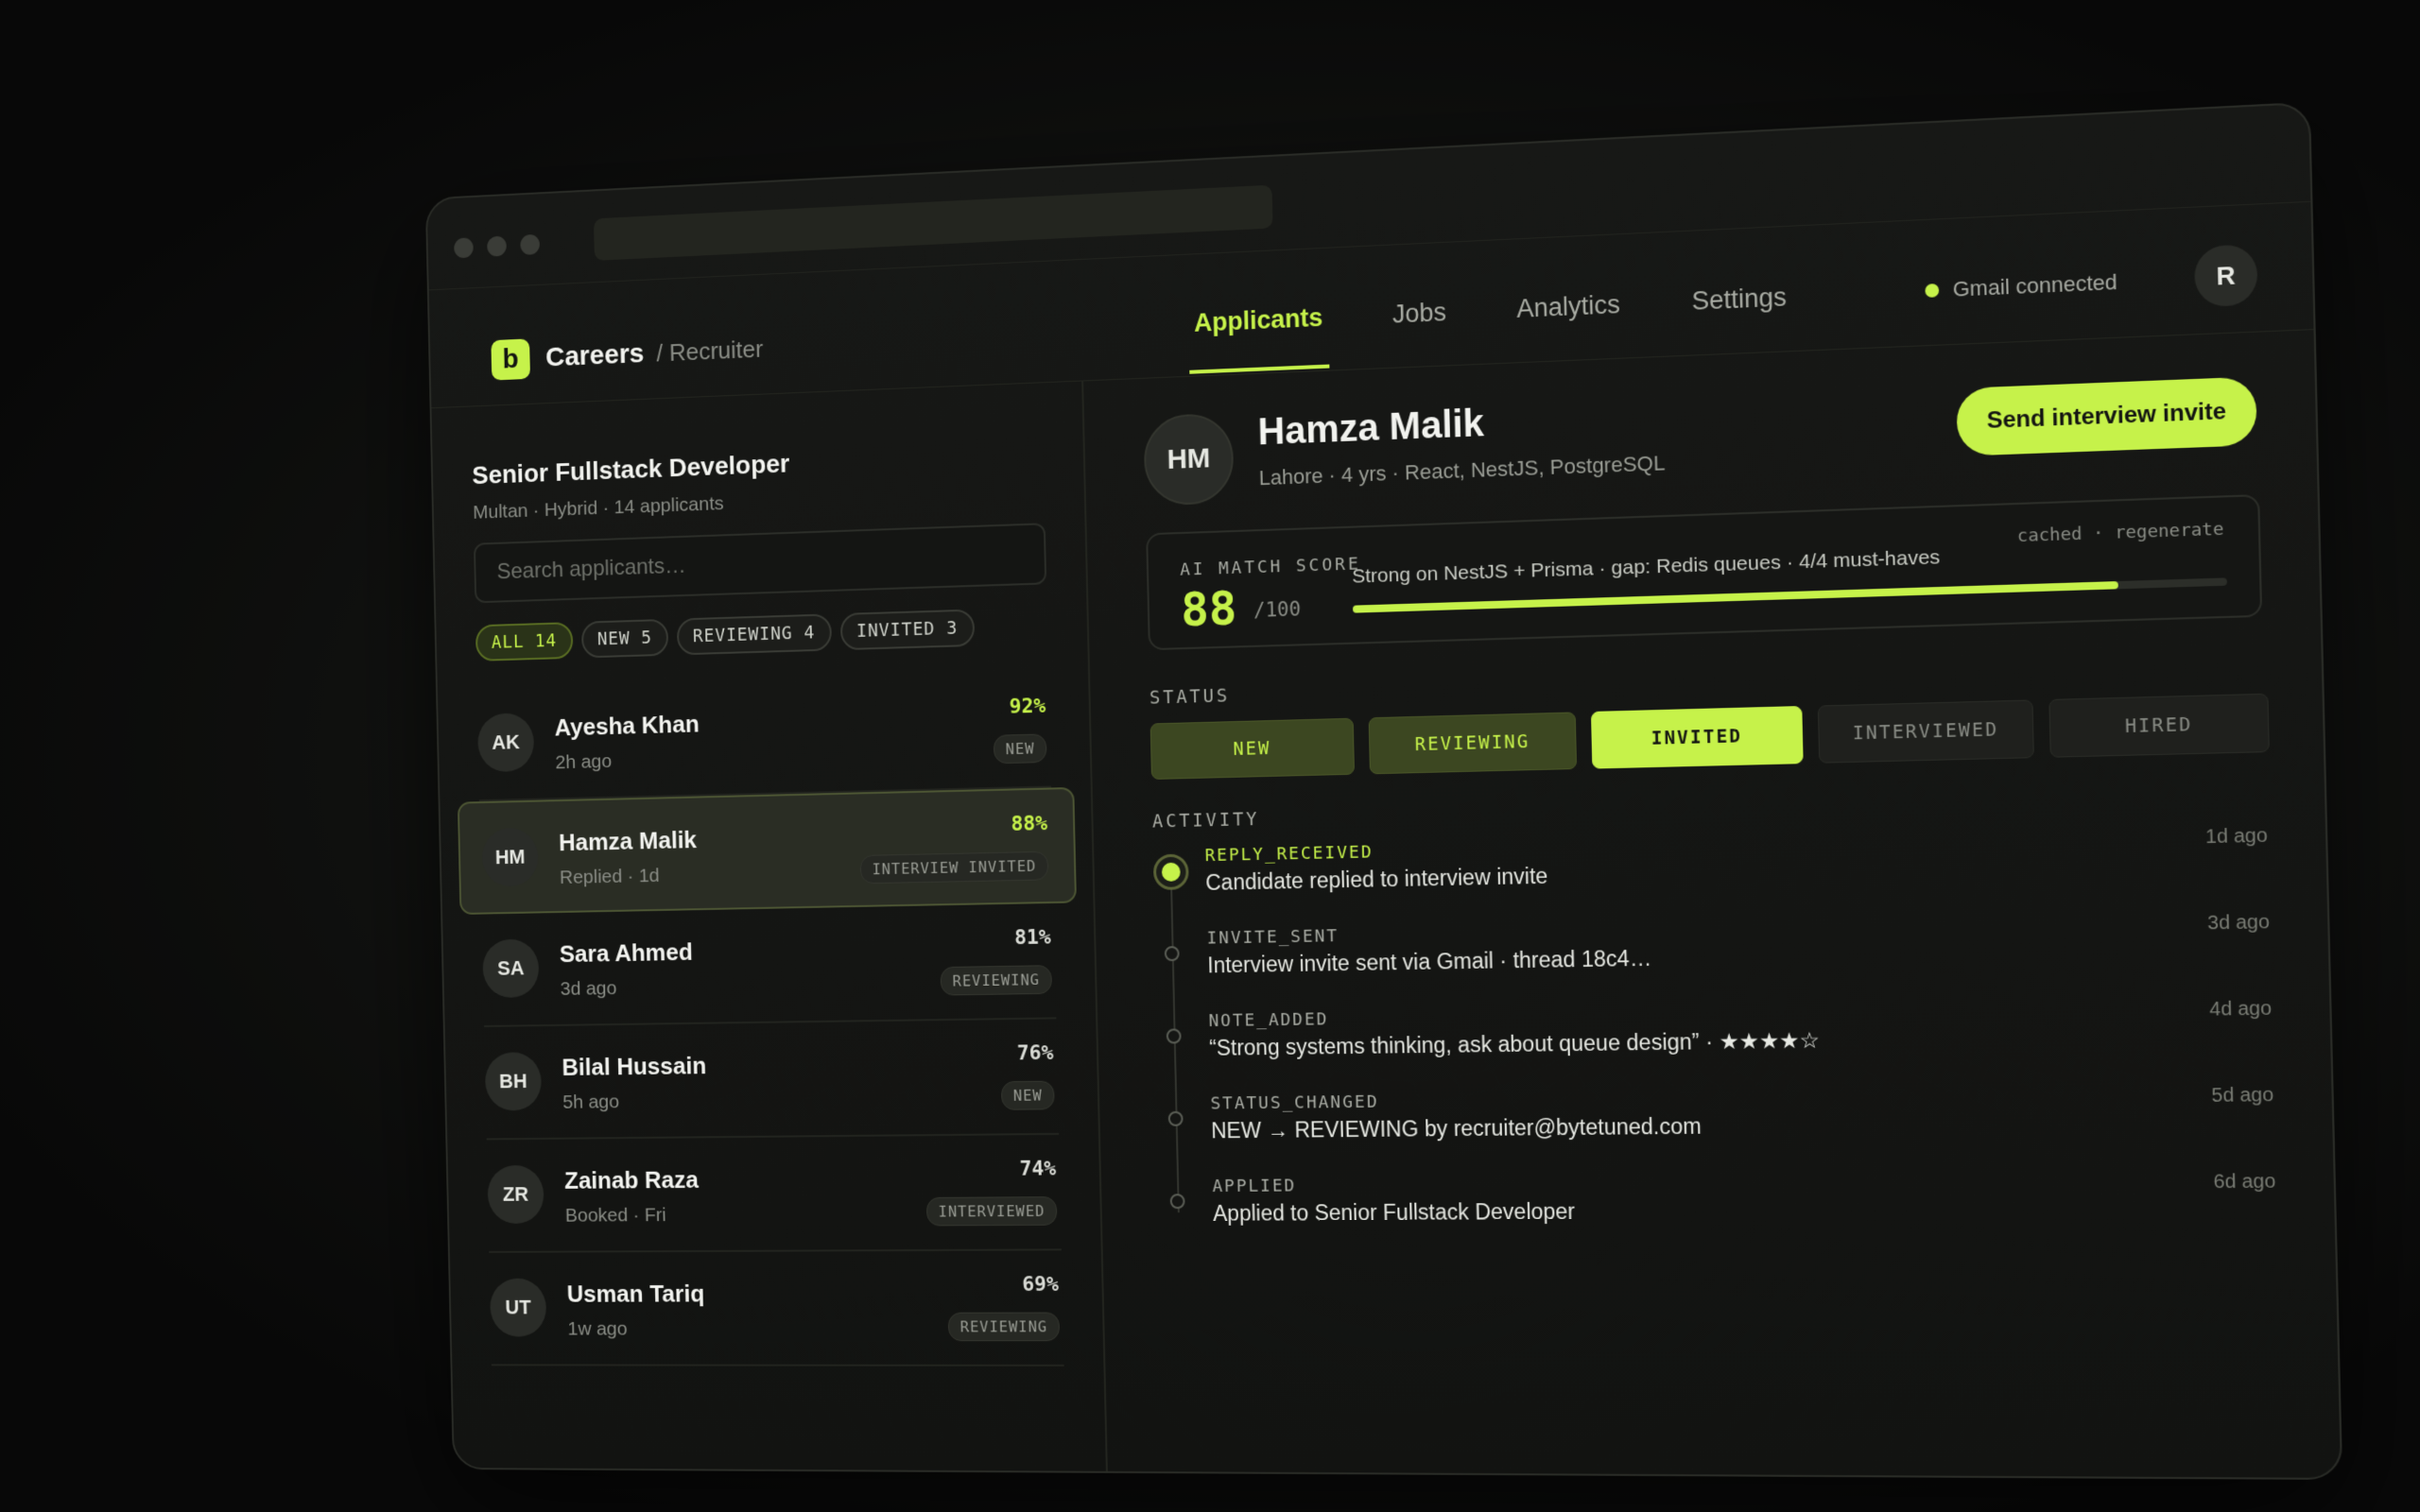 The image size is (2420, 1512). Describe the element at coordinates (2226, 275) in the screenshot. I see `user-avatar: R` at that location.